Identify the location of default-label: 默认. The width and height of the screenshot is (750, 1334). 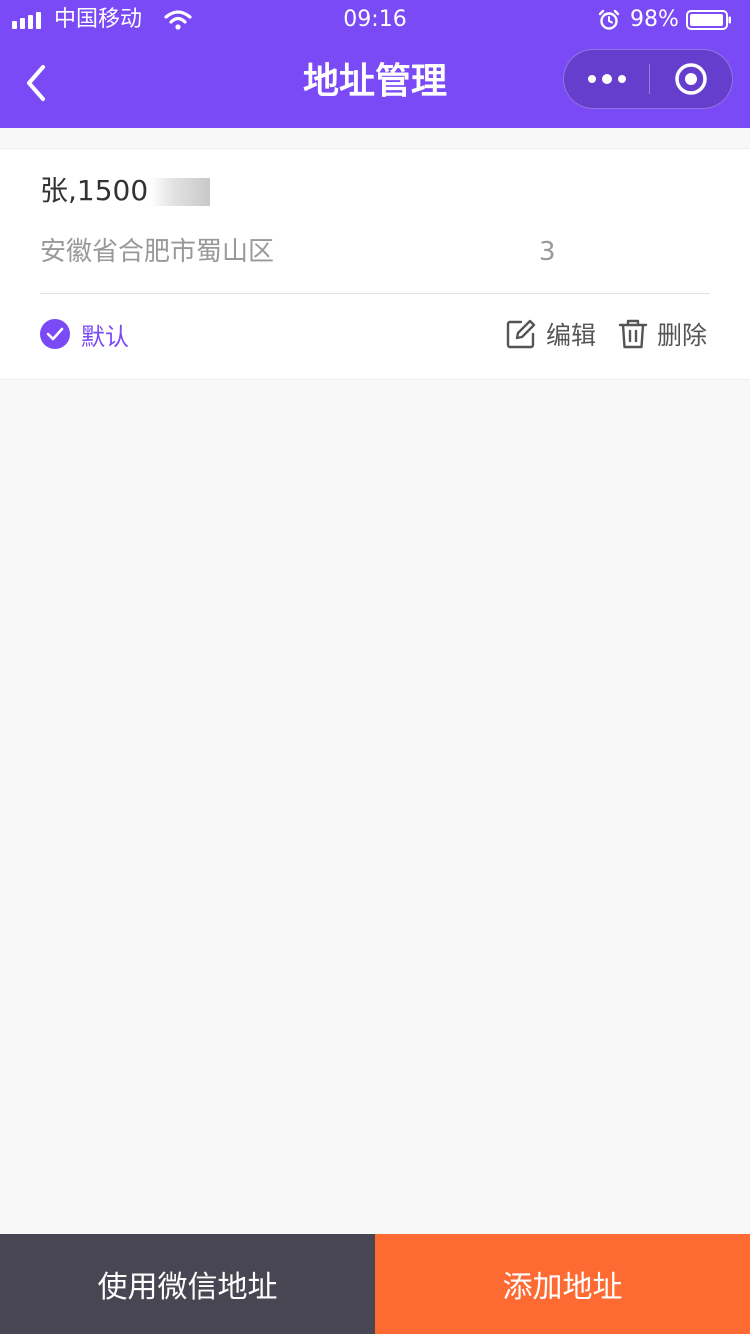
(105, 336).